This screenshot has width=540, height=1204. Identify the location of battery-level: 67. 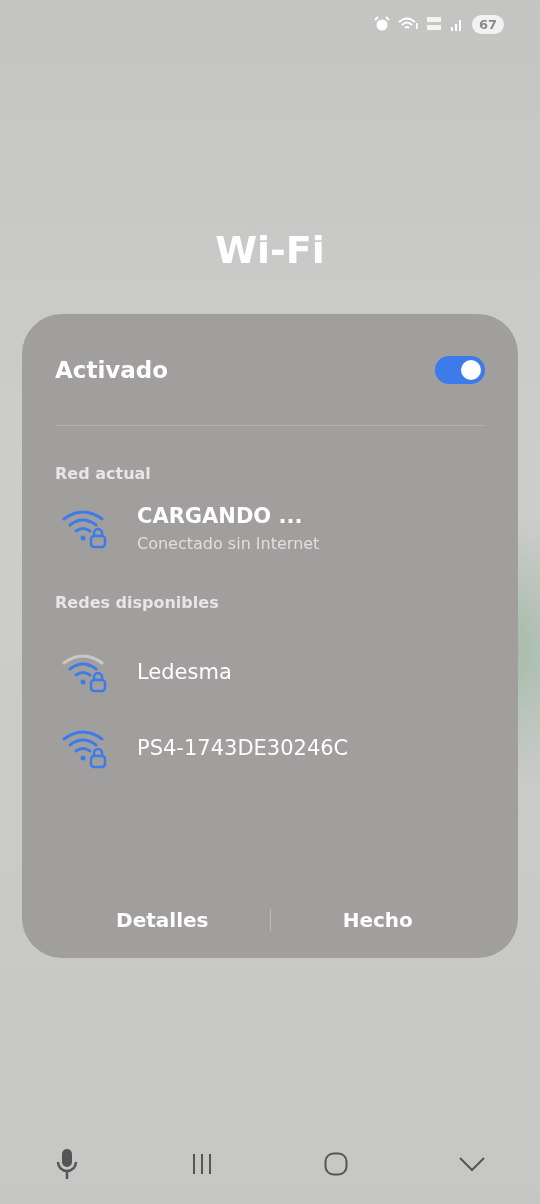
(487, 24).